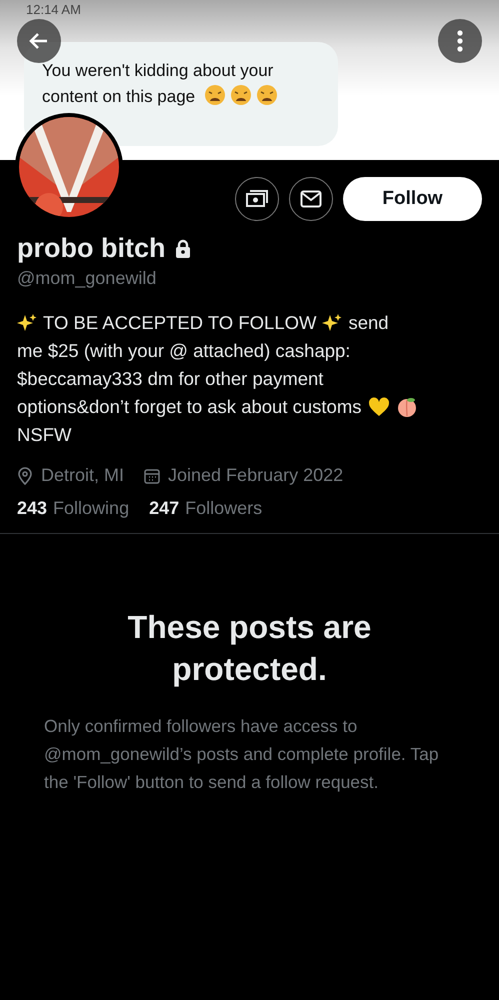 The image size is (499, 1000). I want to click on message-text: You weren't kidding about your content on this page, so click(181, 84).